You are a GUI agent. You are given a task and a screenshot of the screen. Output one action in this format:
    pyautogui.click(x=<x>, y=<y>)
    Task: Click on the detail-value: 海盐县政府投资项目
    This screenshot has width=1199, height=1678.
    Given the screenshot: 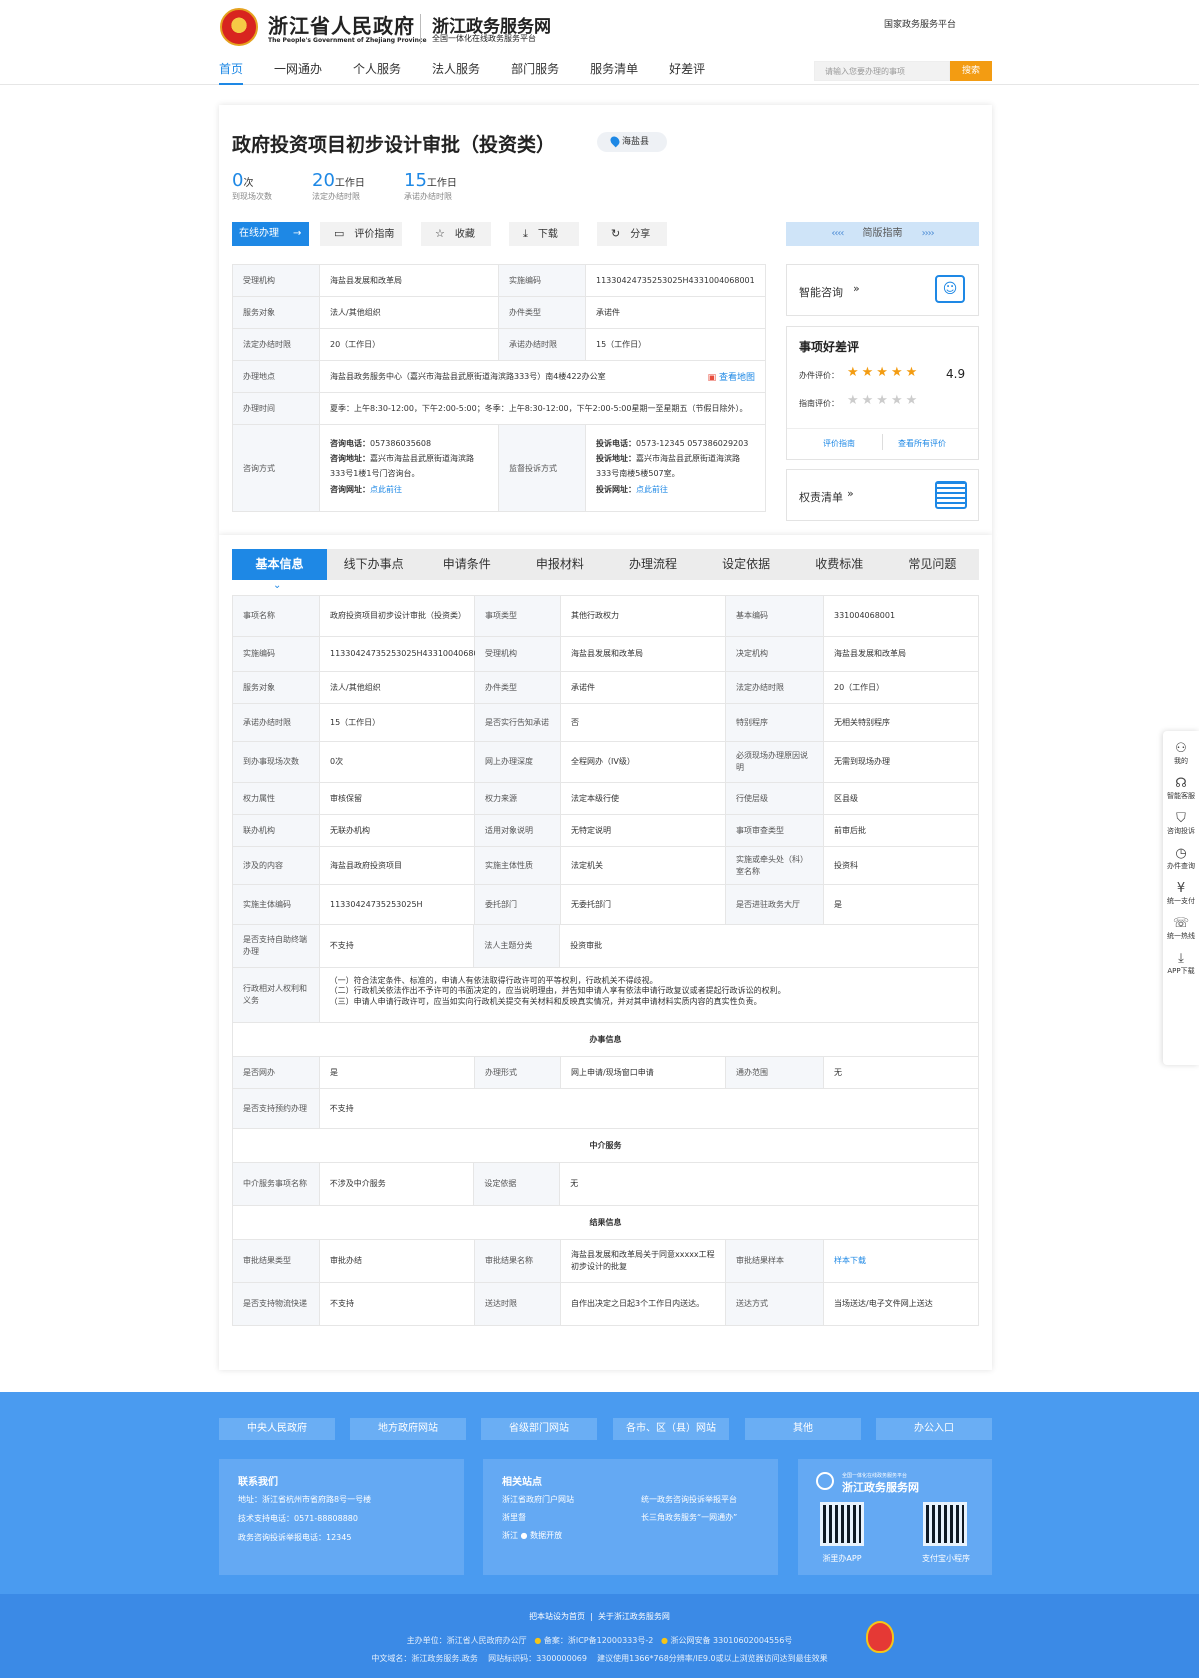 What is the action you would take?
    pyautogui.click(x=397, y=865)
    